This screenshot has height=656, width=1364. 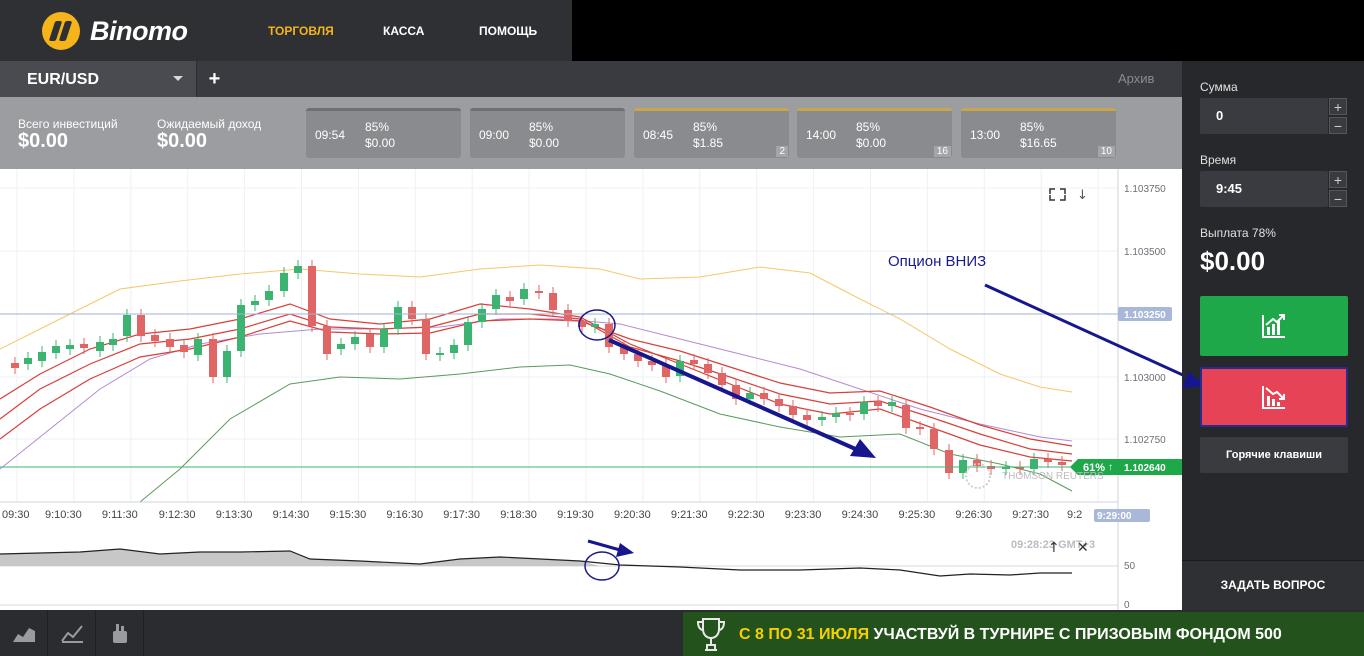 What do you see at coordinates (24, 633) in the screenshot?
I see `chart-type-button` at bounding box center [24, 633].